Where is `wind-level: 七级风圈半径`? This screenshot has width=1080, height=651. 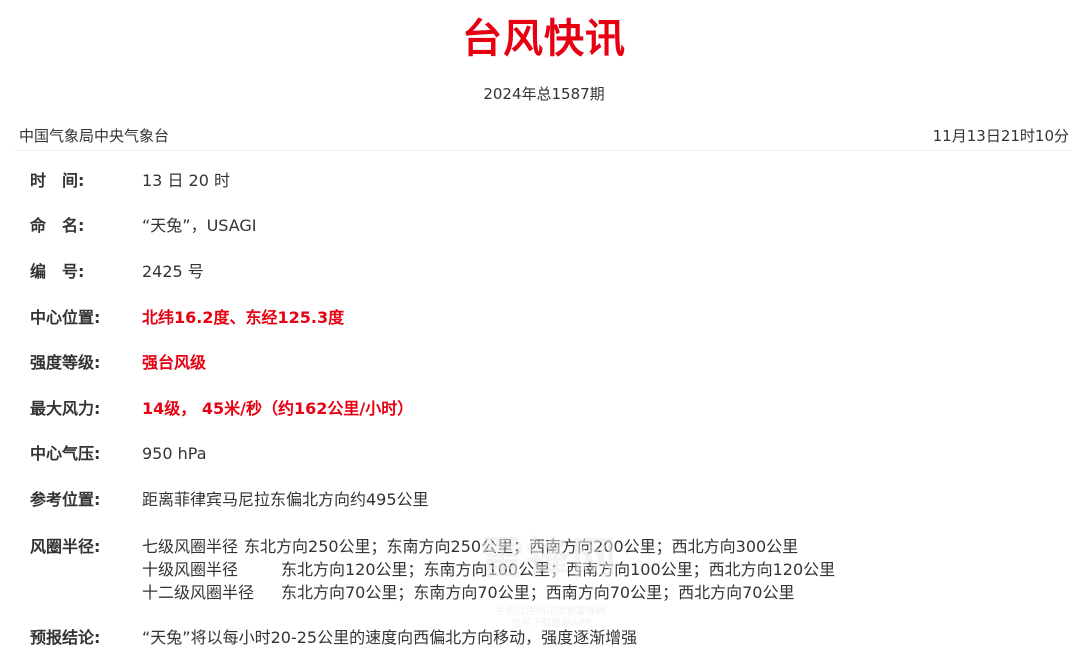 wind-level: 七级风圈半径 is located at coordinates (190, 546).